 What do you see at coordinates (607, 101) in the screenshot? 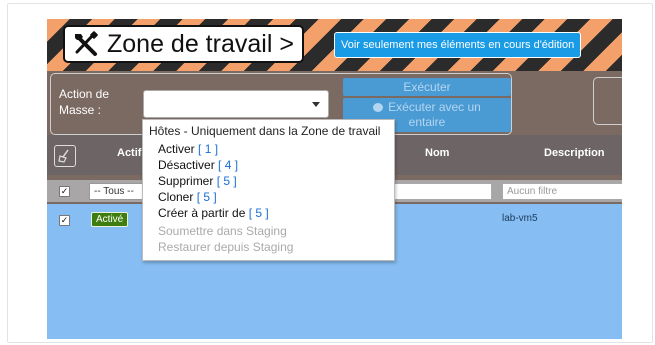
I see `secondary-box` at bounding box center [607, 101].